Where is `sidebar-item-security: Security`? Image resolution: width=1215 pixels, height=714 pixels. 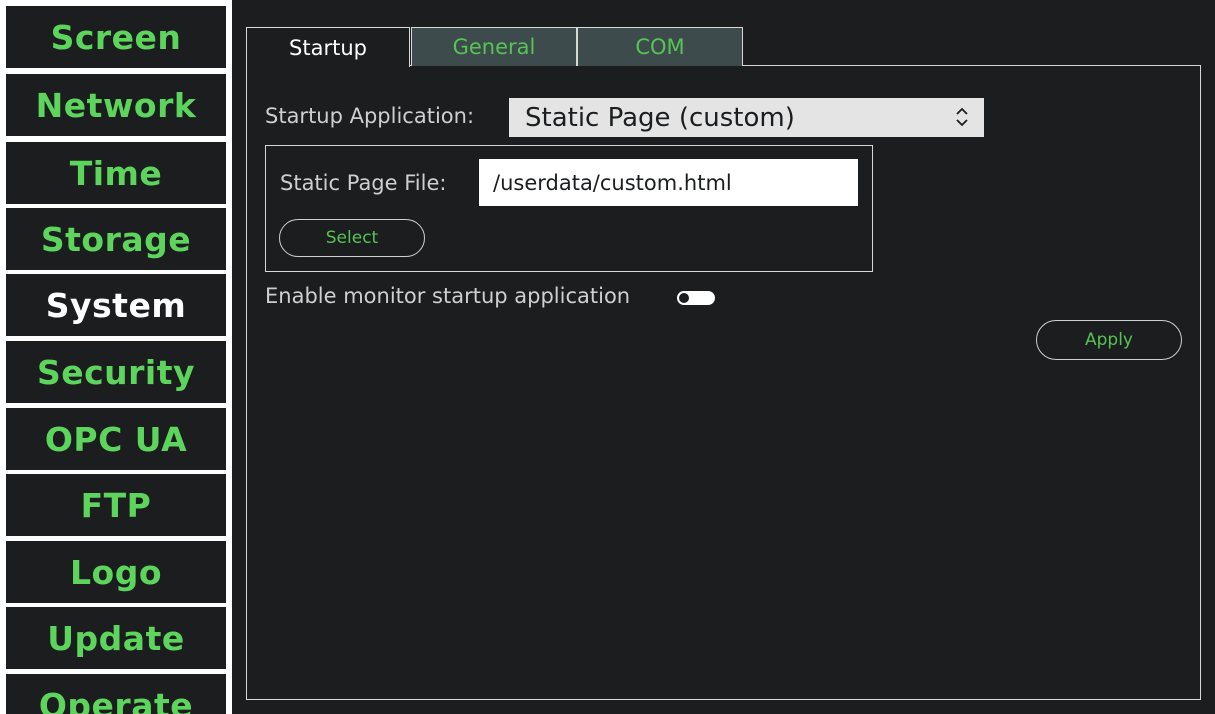
sidebar-item-security: Security is located at coordinates (116, 372).